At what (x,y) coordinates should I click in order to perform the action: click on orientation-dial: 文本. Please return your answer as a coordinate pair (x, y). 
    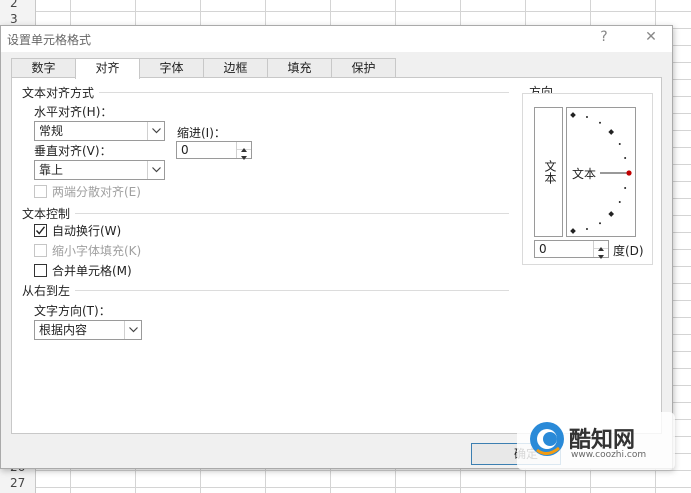
    Looking at the image, I should click on (601, 172).